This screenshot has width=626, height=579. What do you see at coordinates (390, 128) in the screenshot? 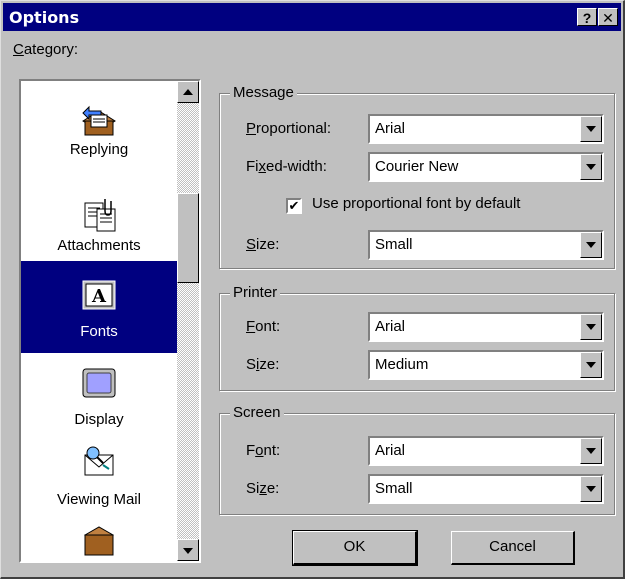
I see `proportional-font-value: Arial` at bounding box center [390, 128].